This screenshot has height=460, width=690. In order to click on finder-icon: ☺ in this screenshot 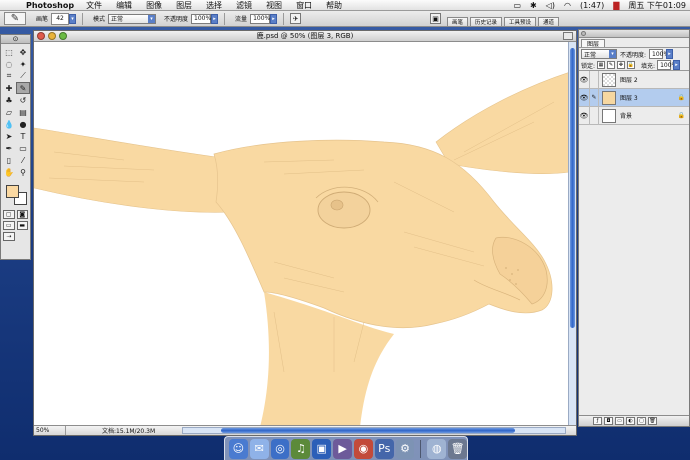, I will do `click(238, 448)`.